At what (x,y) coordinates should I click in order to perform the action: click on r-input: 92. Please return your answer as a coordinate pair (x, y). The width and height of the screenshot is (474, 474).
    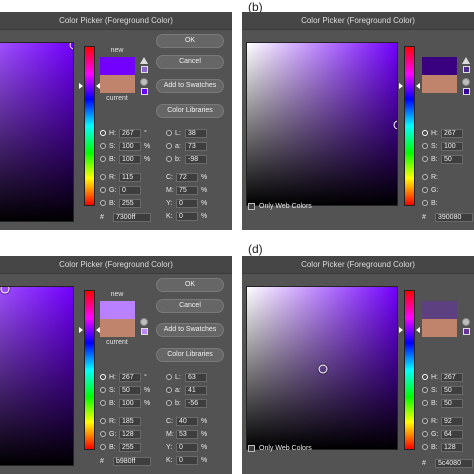
    Looking at the image, I should click on (452, 421).